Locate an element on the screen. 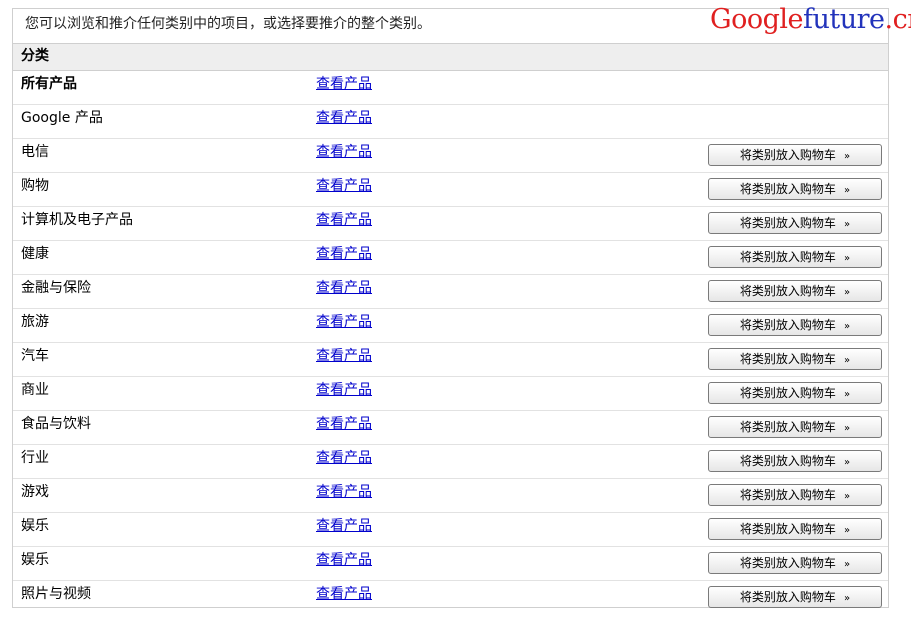  category-name: 行业 is located at coordinates (35, 458).